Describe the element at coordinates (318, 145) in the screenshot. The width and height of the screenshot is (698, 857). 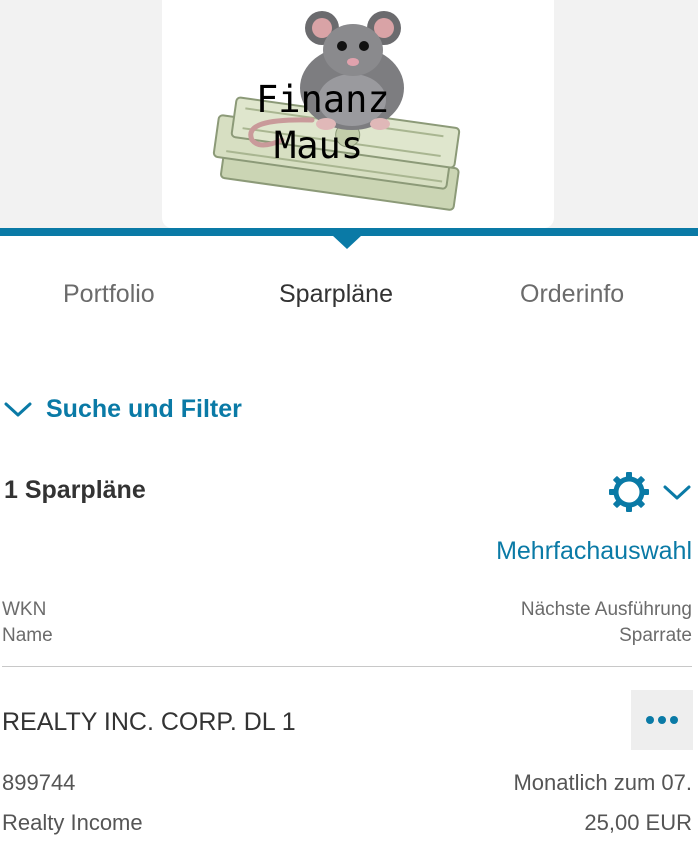
I see `logo-text-line2: Maus` at that location.